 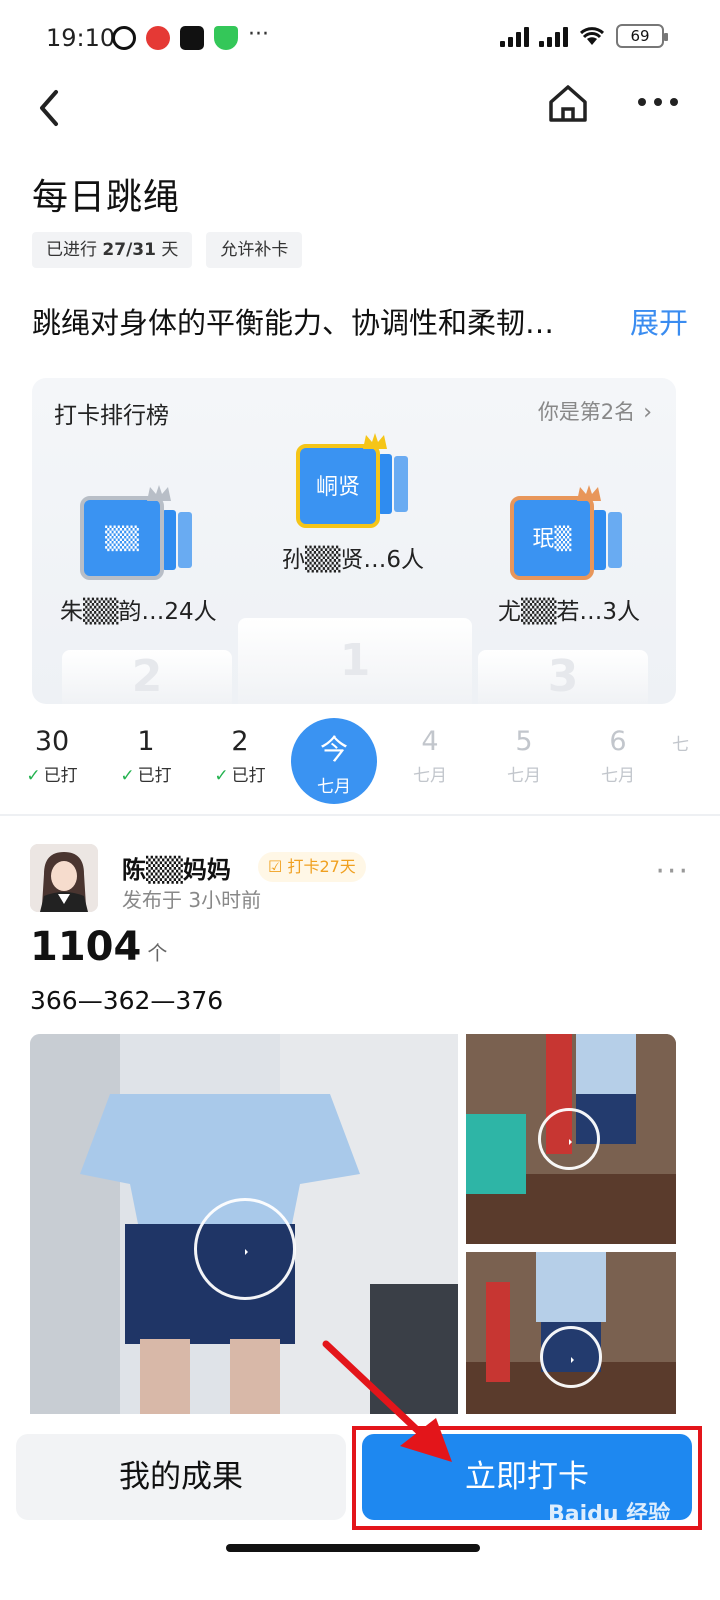 What do you see at coordinates (124, 38) in the screenshot?
I see `alarm-icon` at bounding box center [124, 38].